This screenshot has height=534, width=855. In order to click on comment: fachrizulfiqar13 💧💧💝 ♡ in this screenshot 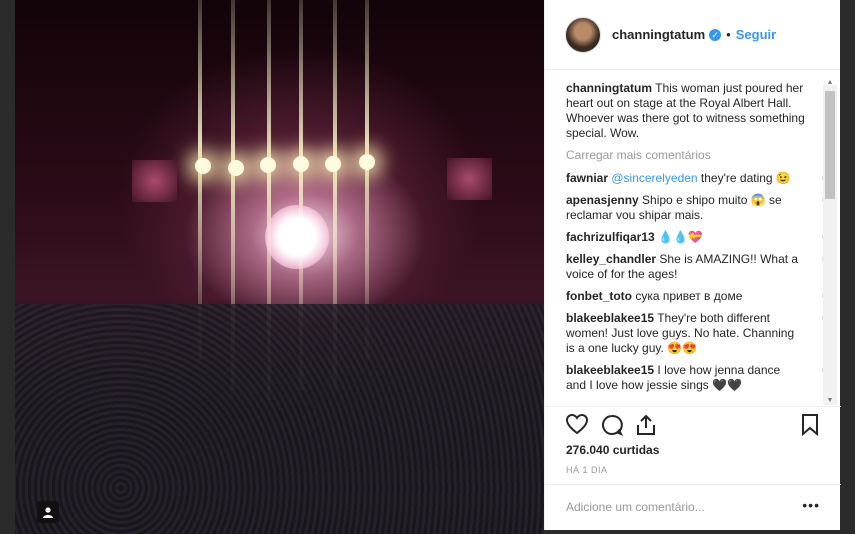, I will do `click(699, 237)`.